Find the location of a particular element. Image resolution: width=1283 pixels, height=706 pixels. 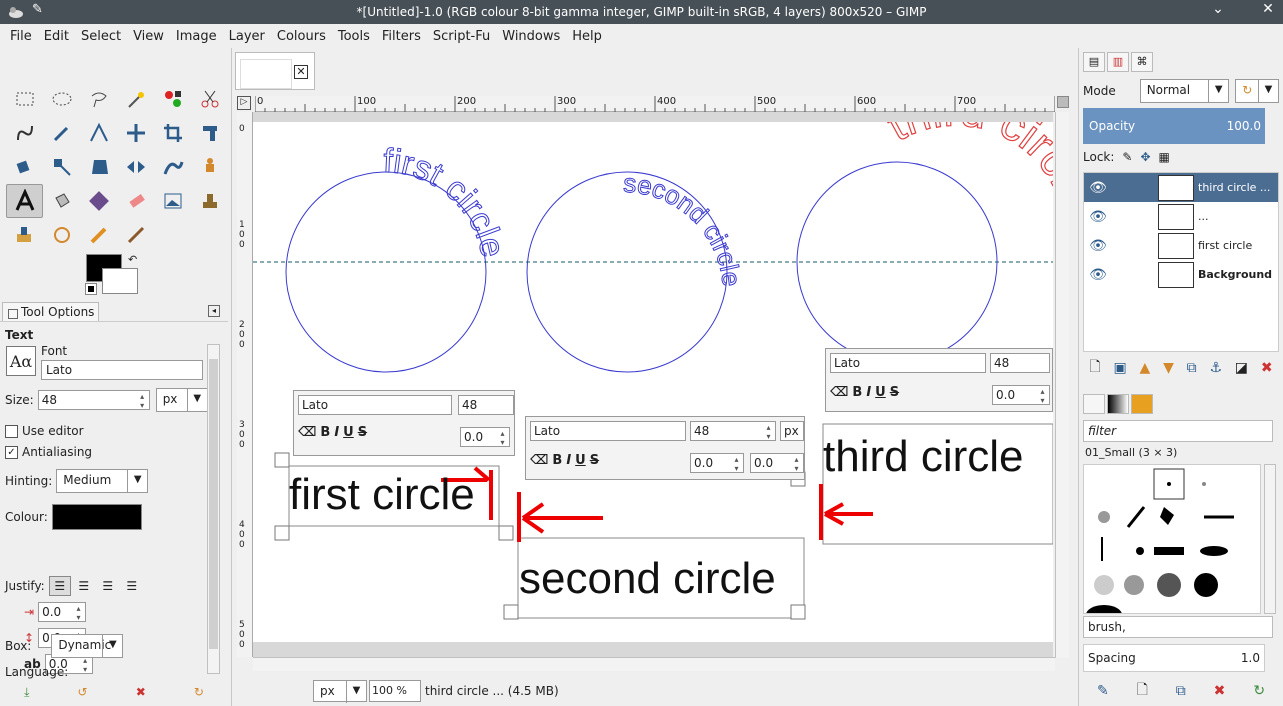

delete-layer-icon: ✖ is located at coordinates (1267, 368).